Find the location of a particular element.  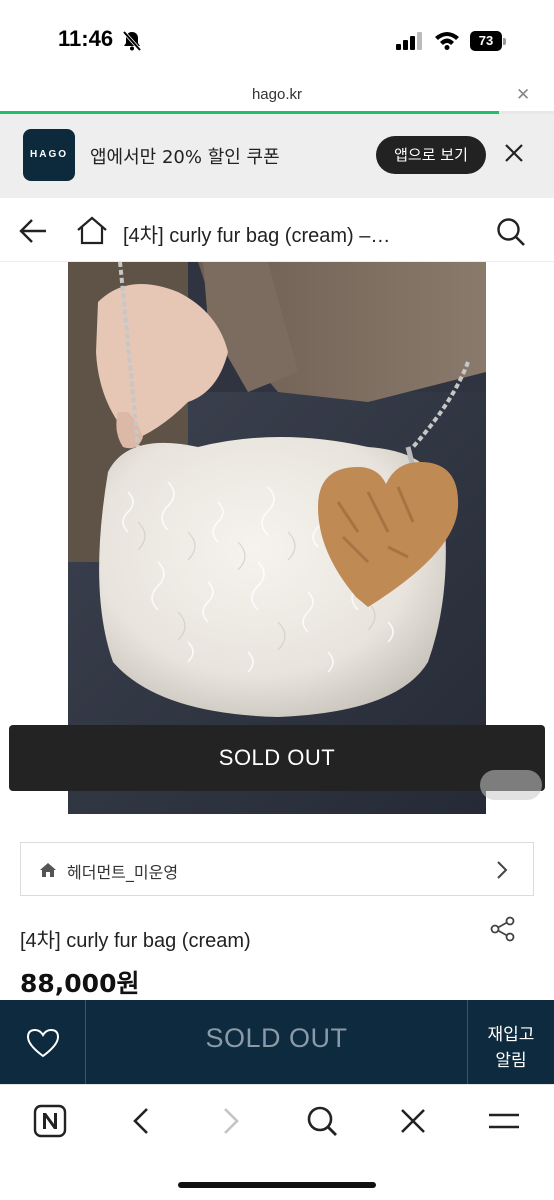

browser-menu-icon is located at coordinates (504, 1121).